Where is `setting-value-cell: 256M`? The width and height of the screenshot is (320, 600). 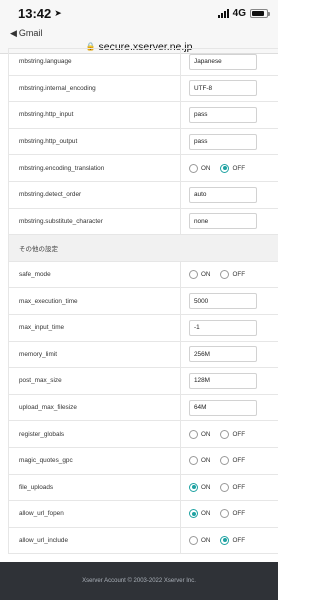
setting-value-cell: 256M is located at coordinates (229, 355).